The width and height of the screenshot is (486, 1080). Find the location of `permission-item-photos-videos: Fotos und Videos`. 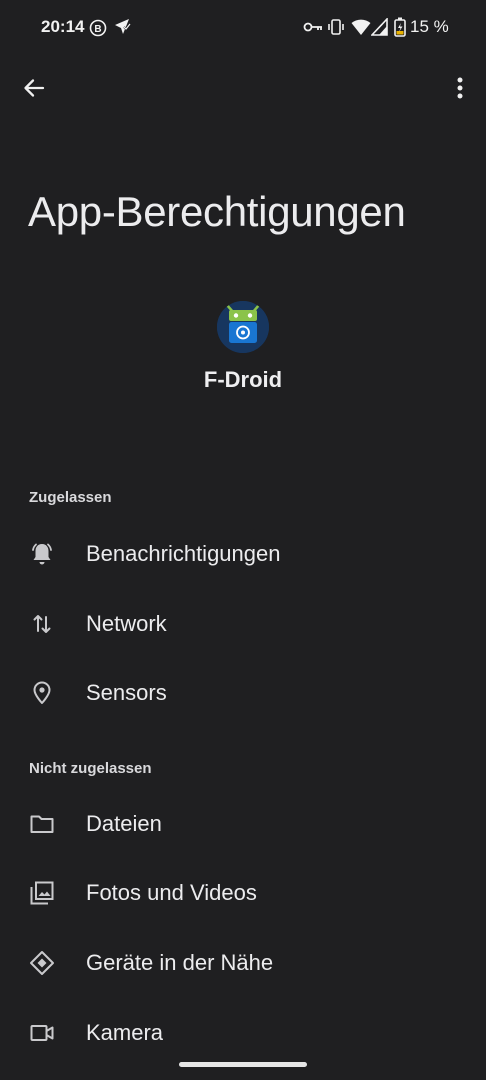

permission-item-photos-videos: Fotos und Videos is located at coordinates (243, 892).